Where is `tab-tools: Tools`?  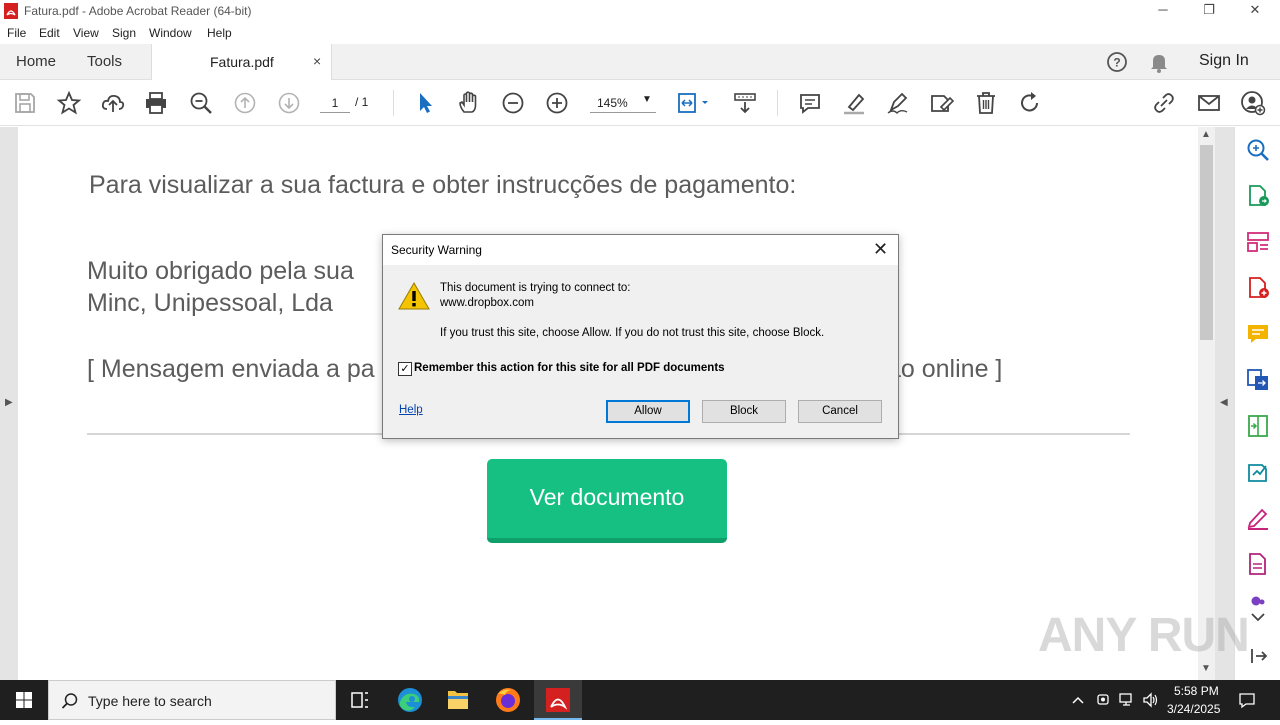
tab-tools: Tools is located at coordinates (104, 61).